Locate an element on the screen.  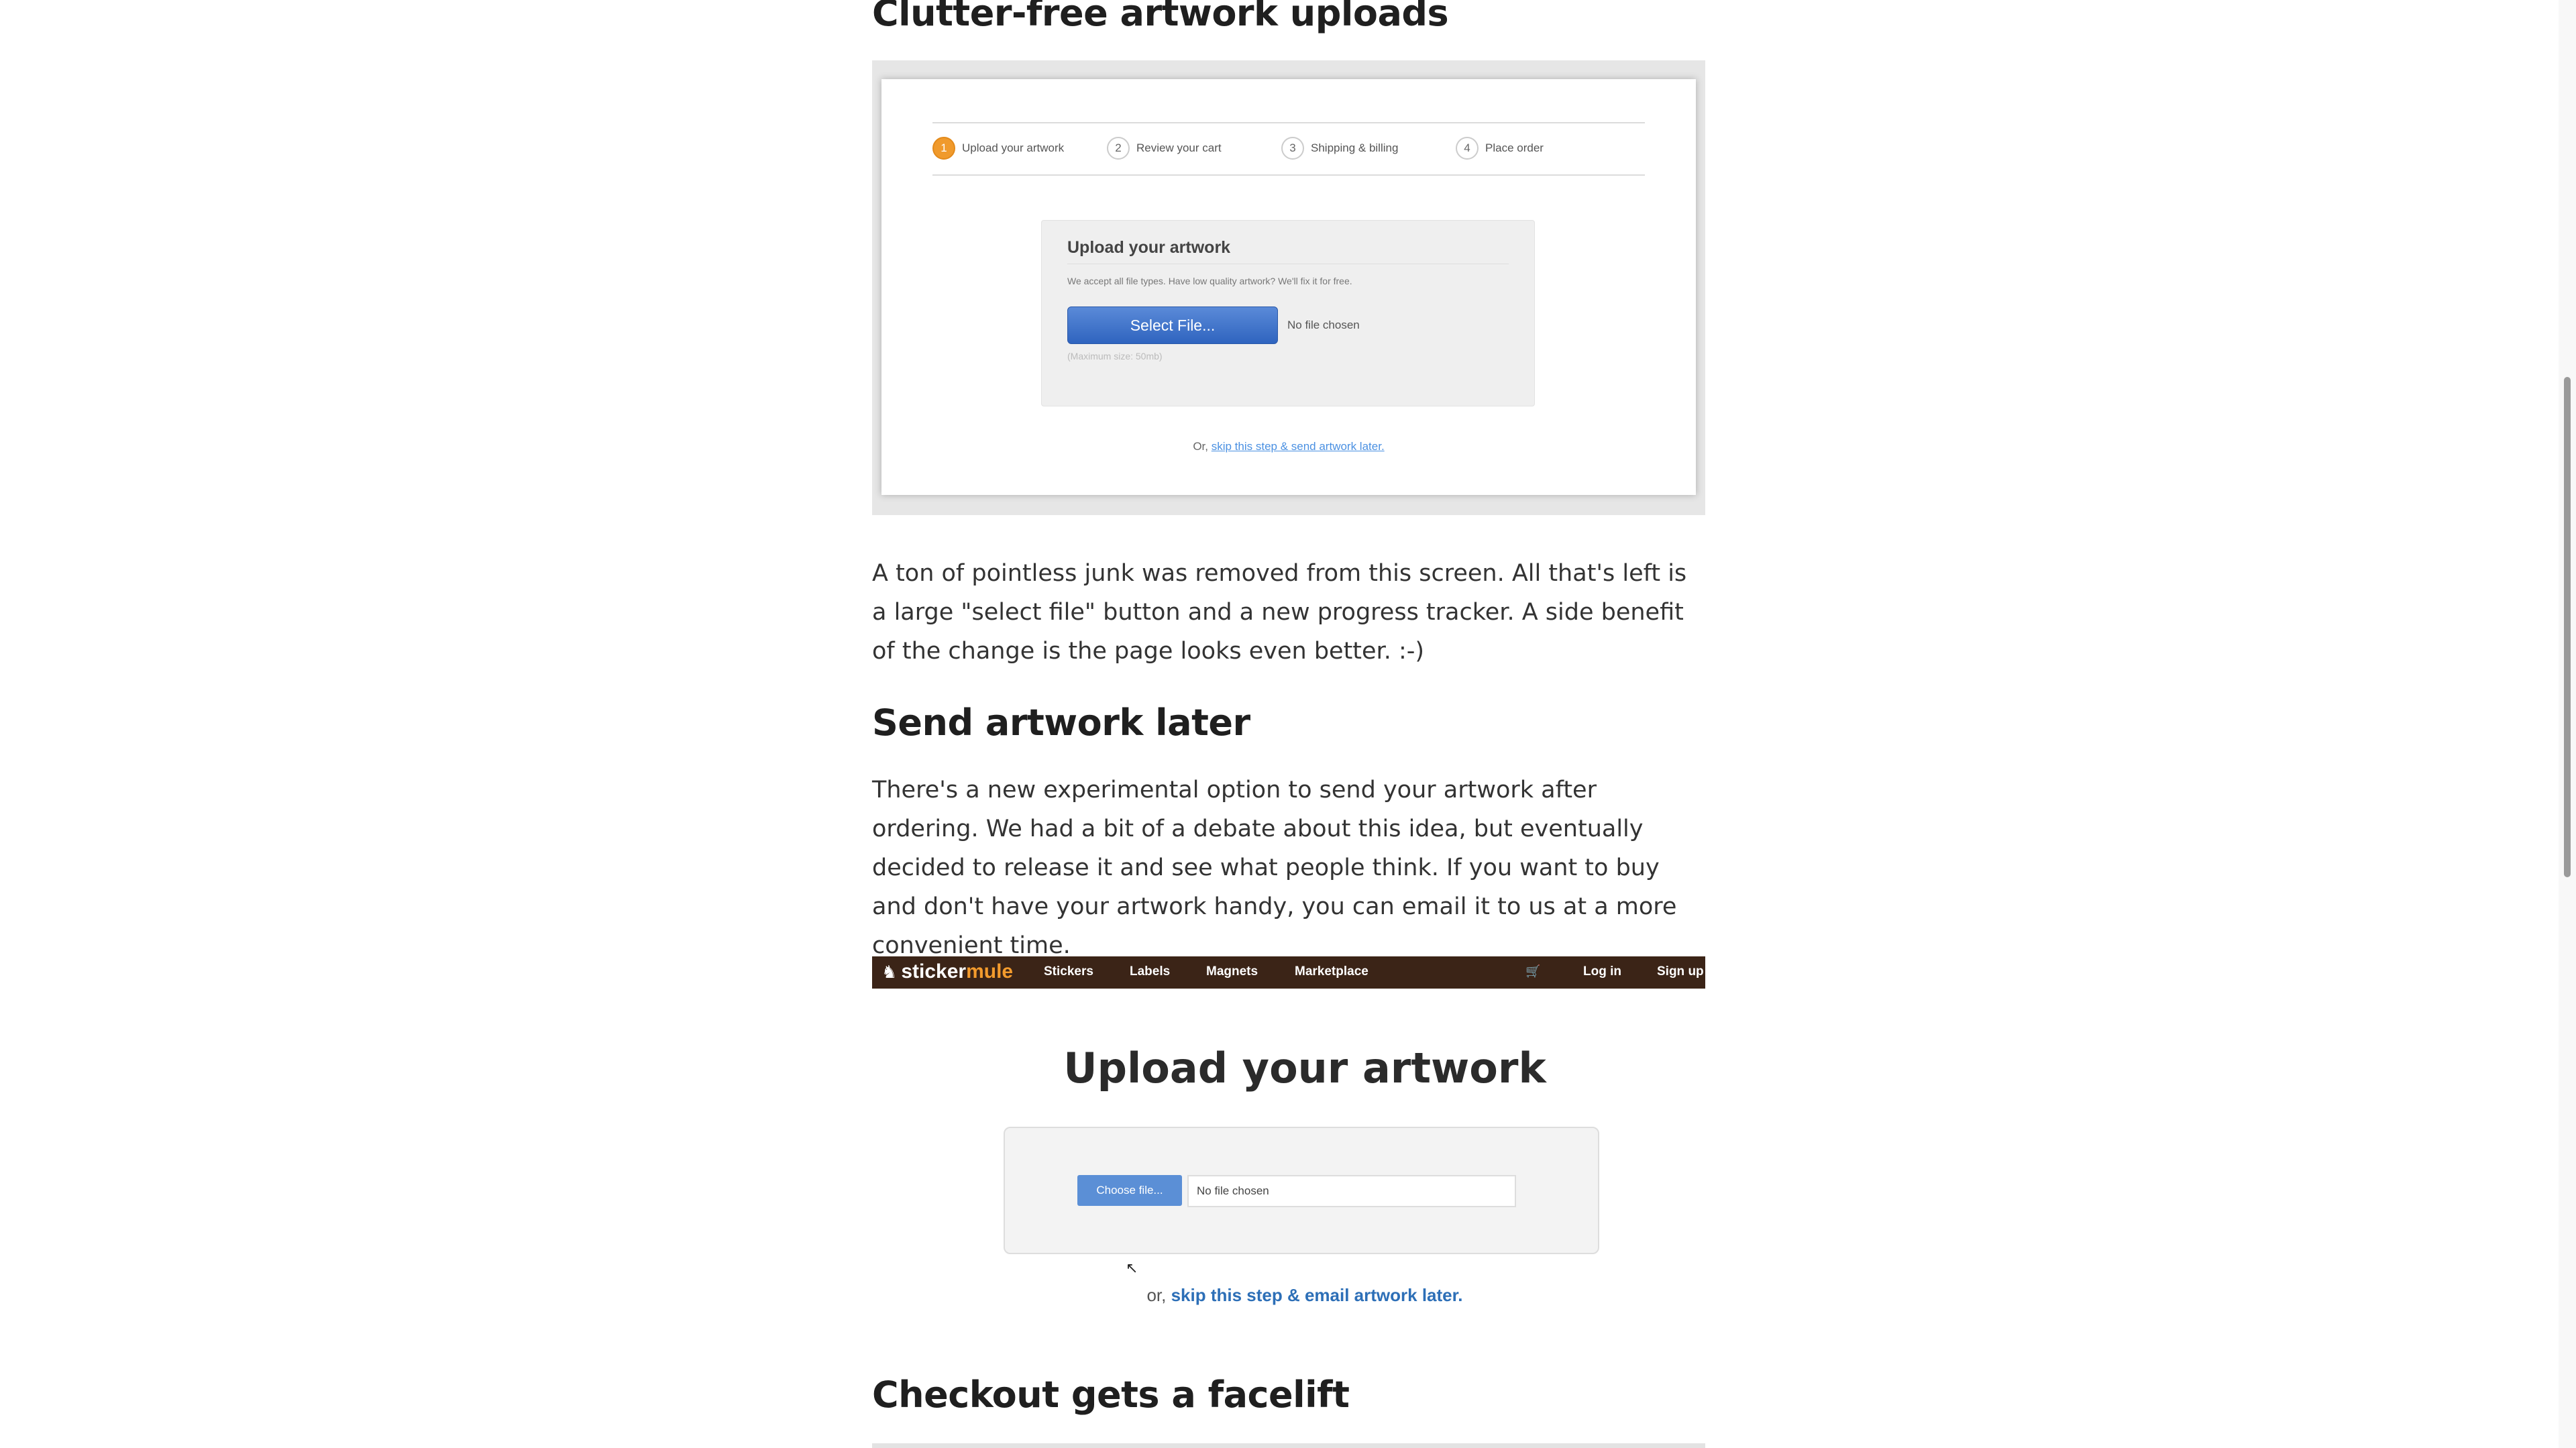
nav-signup: Sign up is located at coordinates (1680, 971).